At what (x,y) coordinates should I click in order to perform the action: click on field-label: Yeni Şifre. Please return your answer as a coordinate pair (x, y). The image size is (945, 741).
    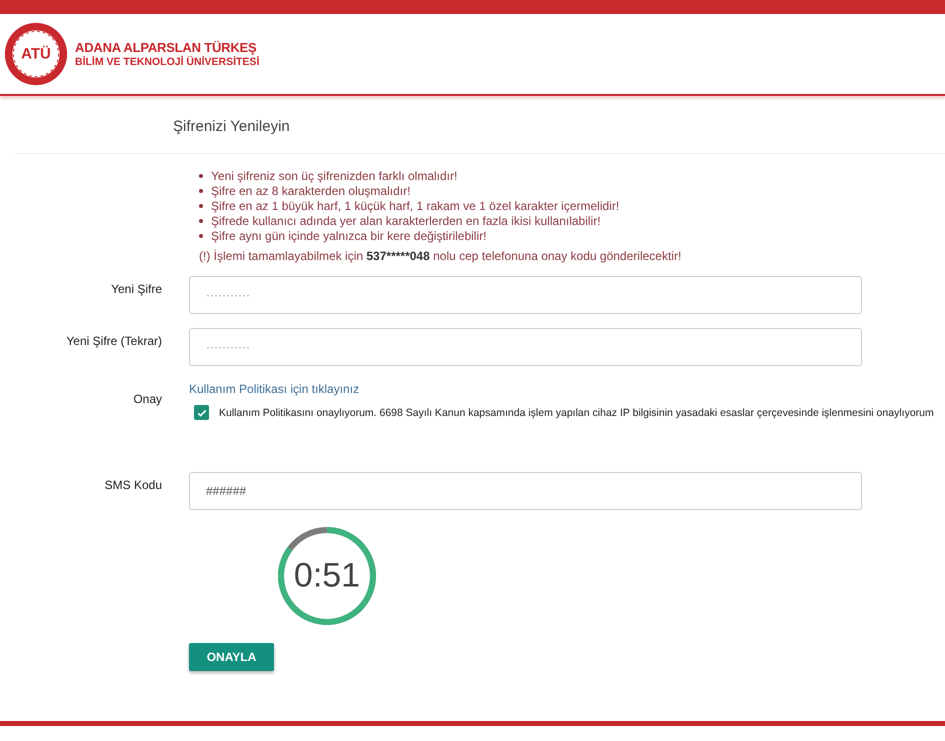
    Looking at the image, I should click on (136, 289).